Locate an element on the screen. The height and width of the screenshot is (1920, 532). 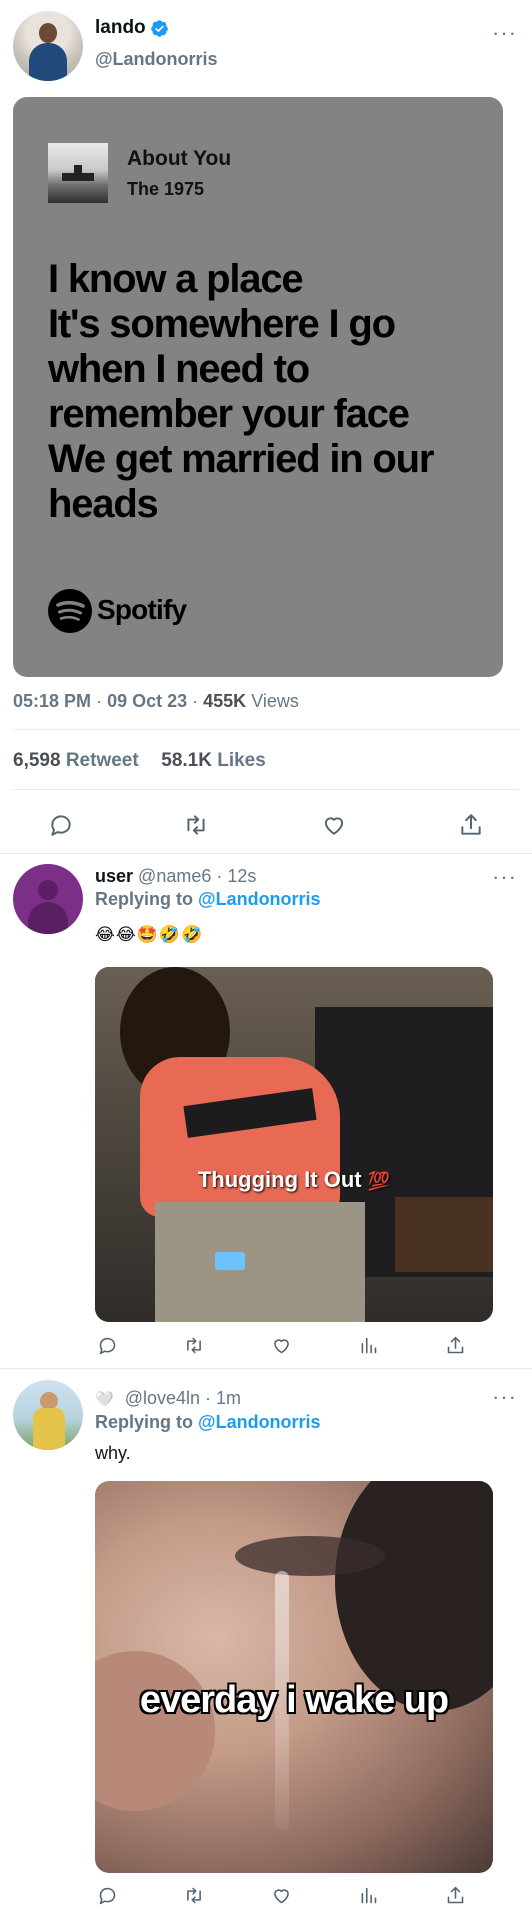
reply-header: user @name6 · 12s is located at coordinates (176, 876).